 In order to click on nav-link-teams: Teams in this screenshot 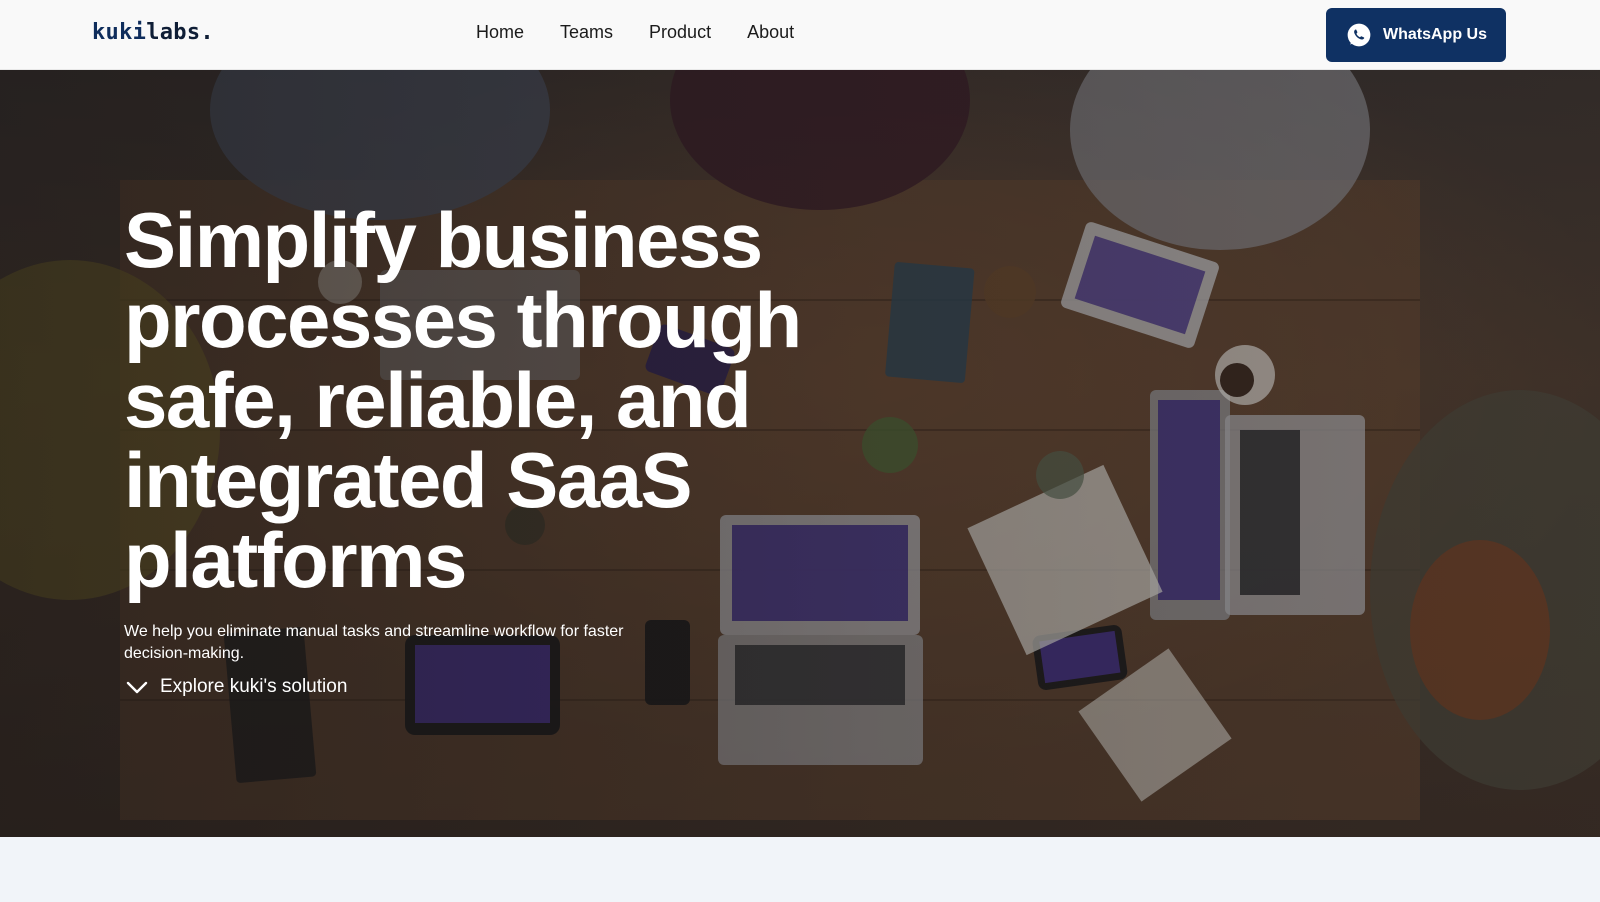, I will do `click(586, 32)`.